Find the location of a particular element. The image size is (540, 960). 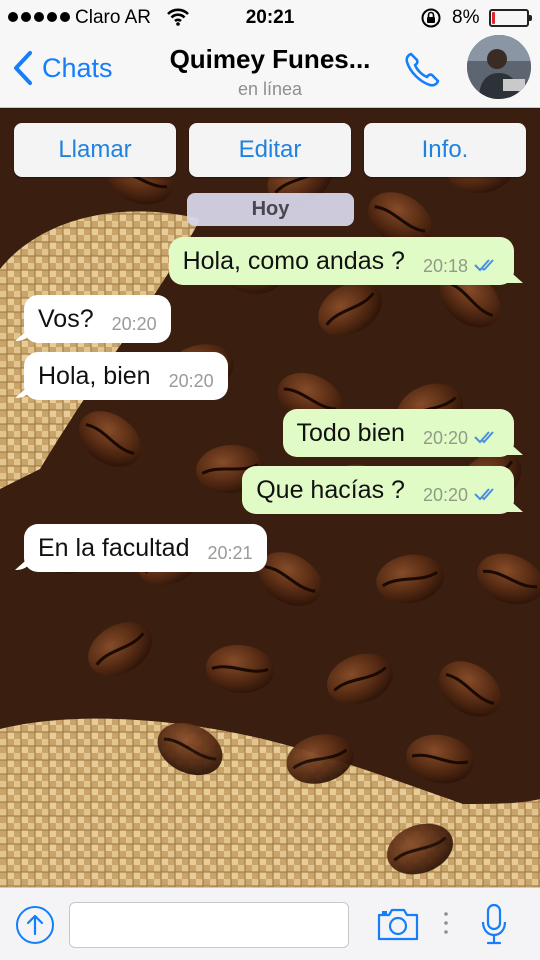

call-action-button: Llamar is located at coordinates (95, 150).